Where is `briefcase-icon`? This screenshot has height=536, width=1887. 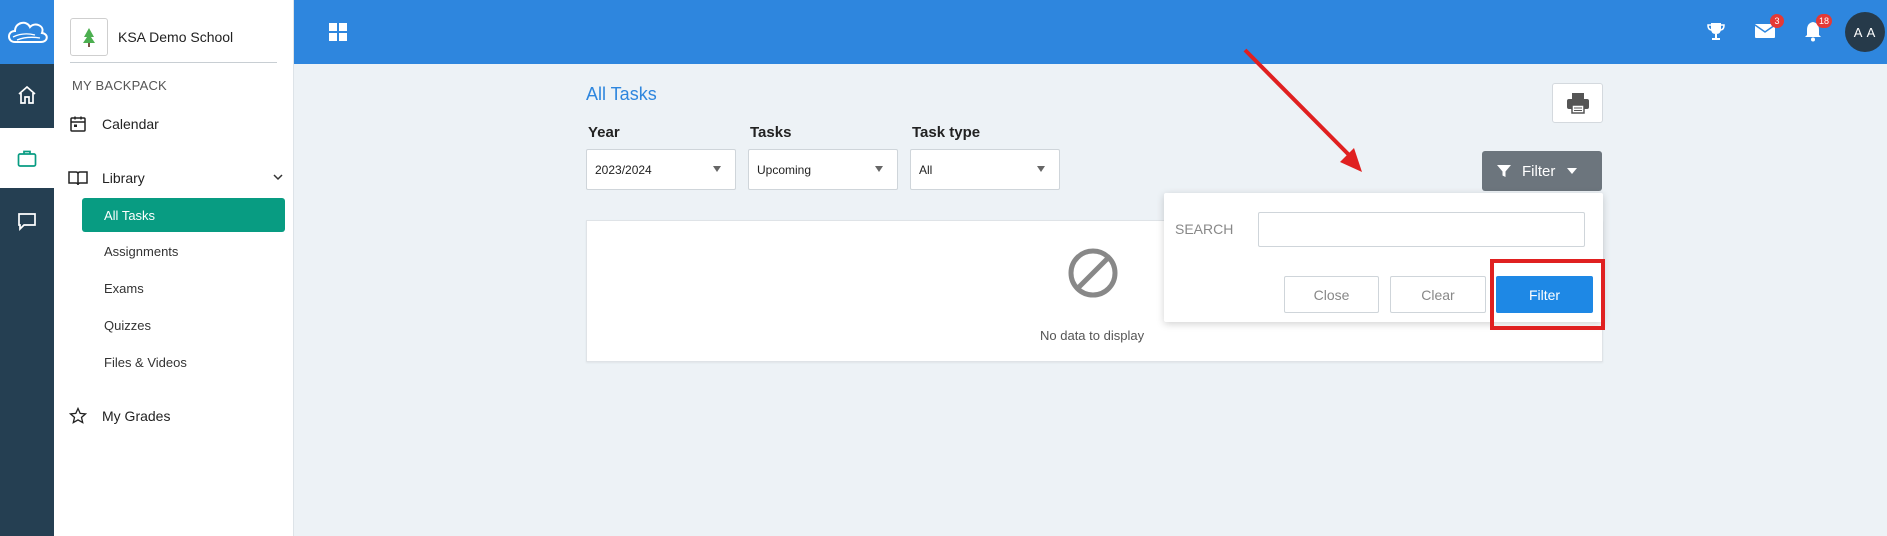 briefcase-icon is located at coordinates (27, 158).